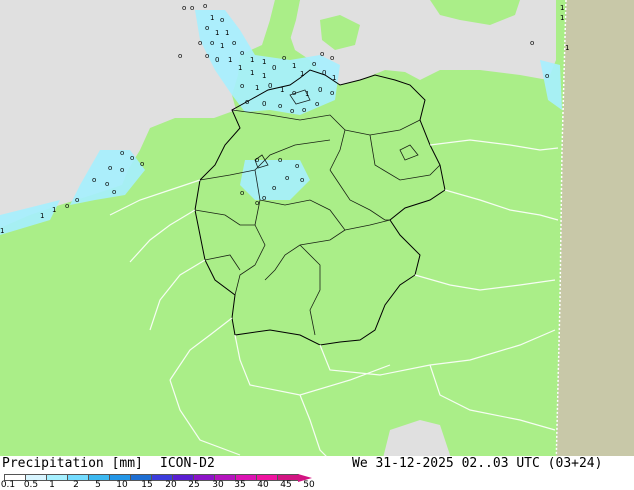 Image resolution: width=634 pixels, height=490 pixels. What do you see at coordinates (194, 485) in the screenshot?
I see `legend-tick-label: 25` at bounding box center [194, 485].